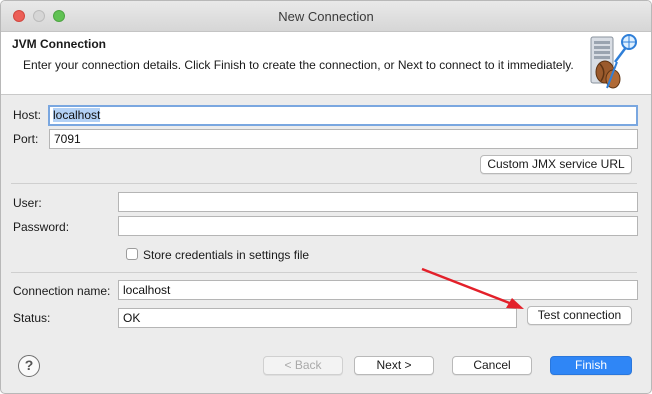  I want to click on title-bar: New Connection, so click(326, 16).